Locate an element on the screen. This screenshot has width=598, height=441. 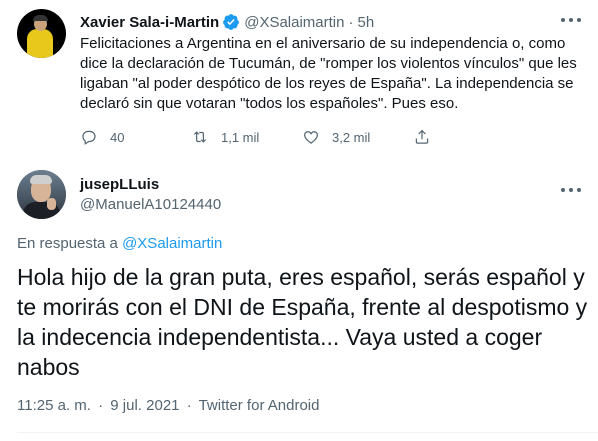
divider is located at coordinates (307, 432).